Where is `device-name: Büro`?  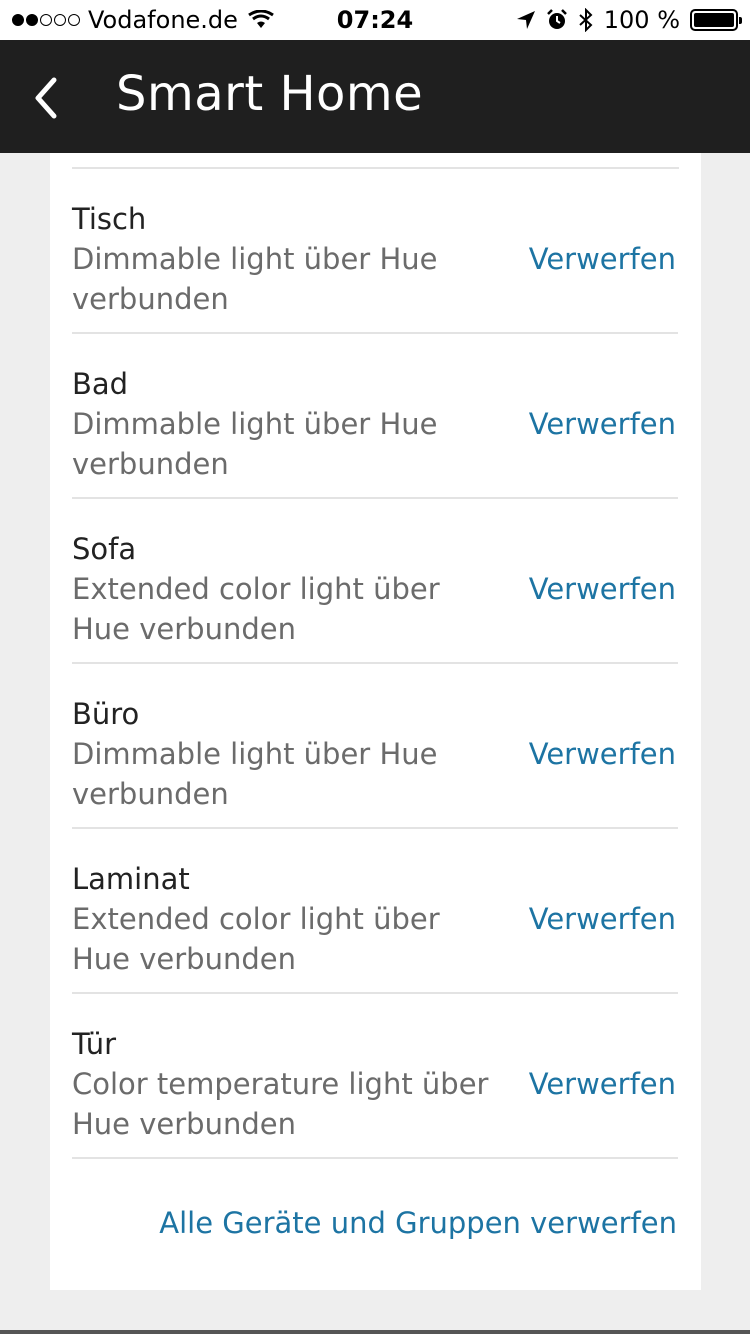 device-name: Büro is located at coordinates (106, 714).